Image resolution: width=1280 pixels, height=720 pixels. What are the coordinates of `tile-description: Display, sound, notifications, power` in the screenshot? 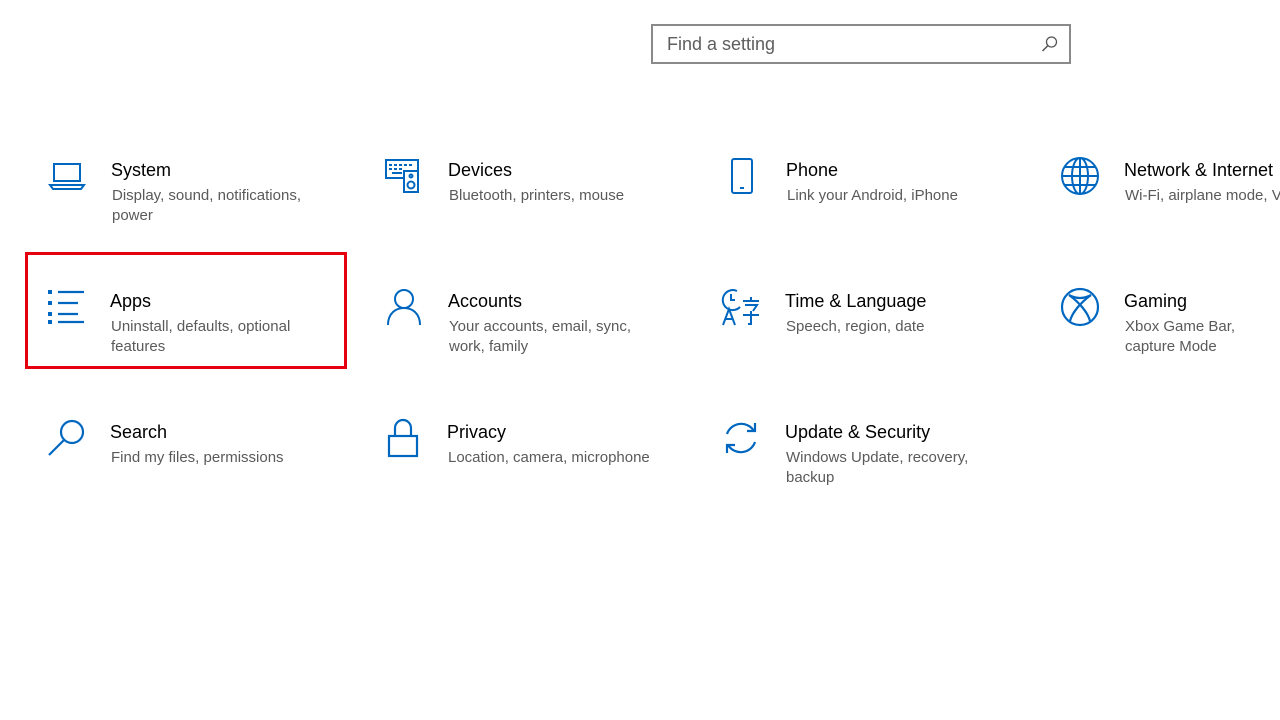 It's located at (206, 205).